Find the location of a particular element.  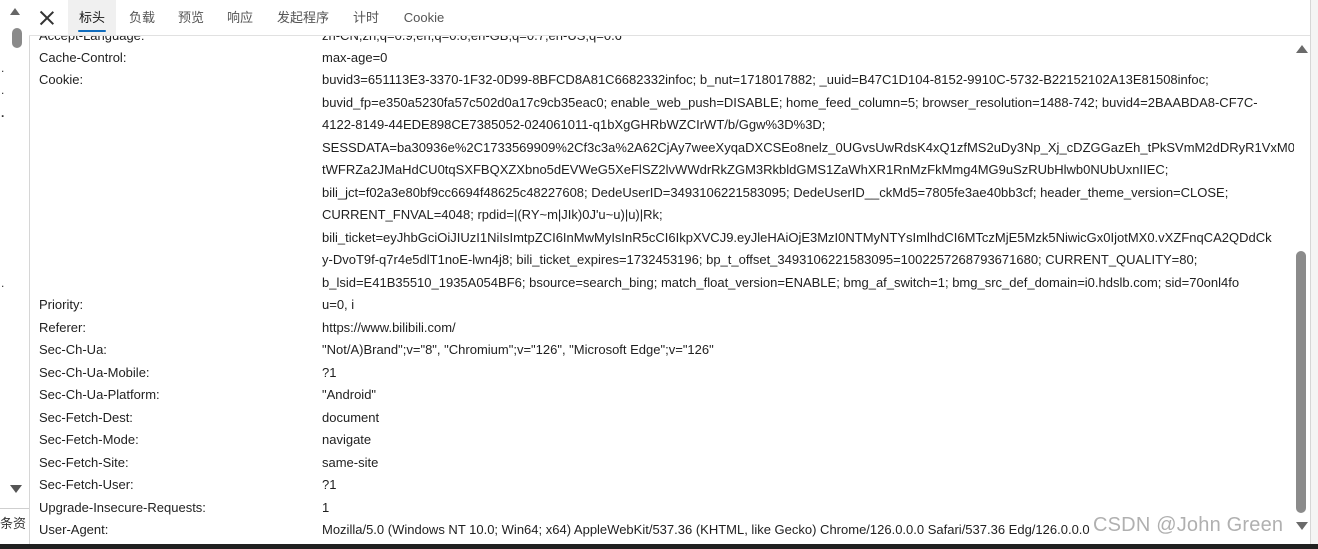

window-edge is located at coordinates (1314, 274).